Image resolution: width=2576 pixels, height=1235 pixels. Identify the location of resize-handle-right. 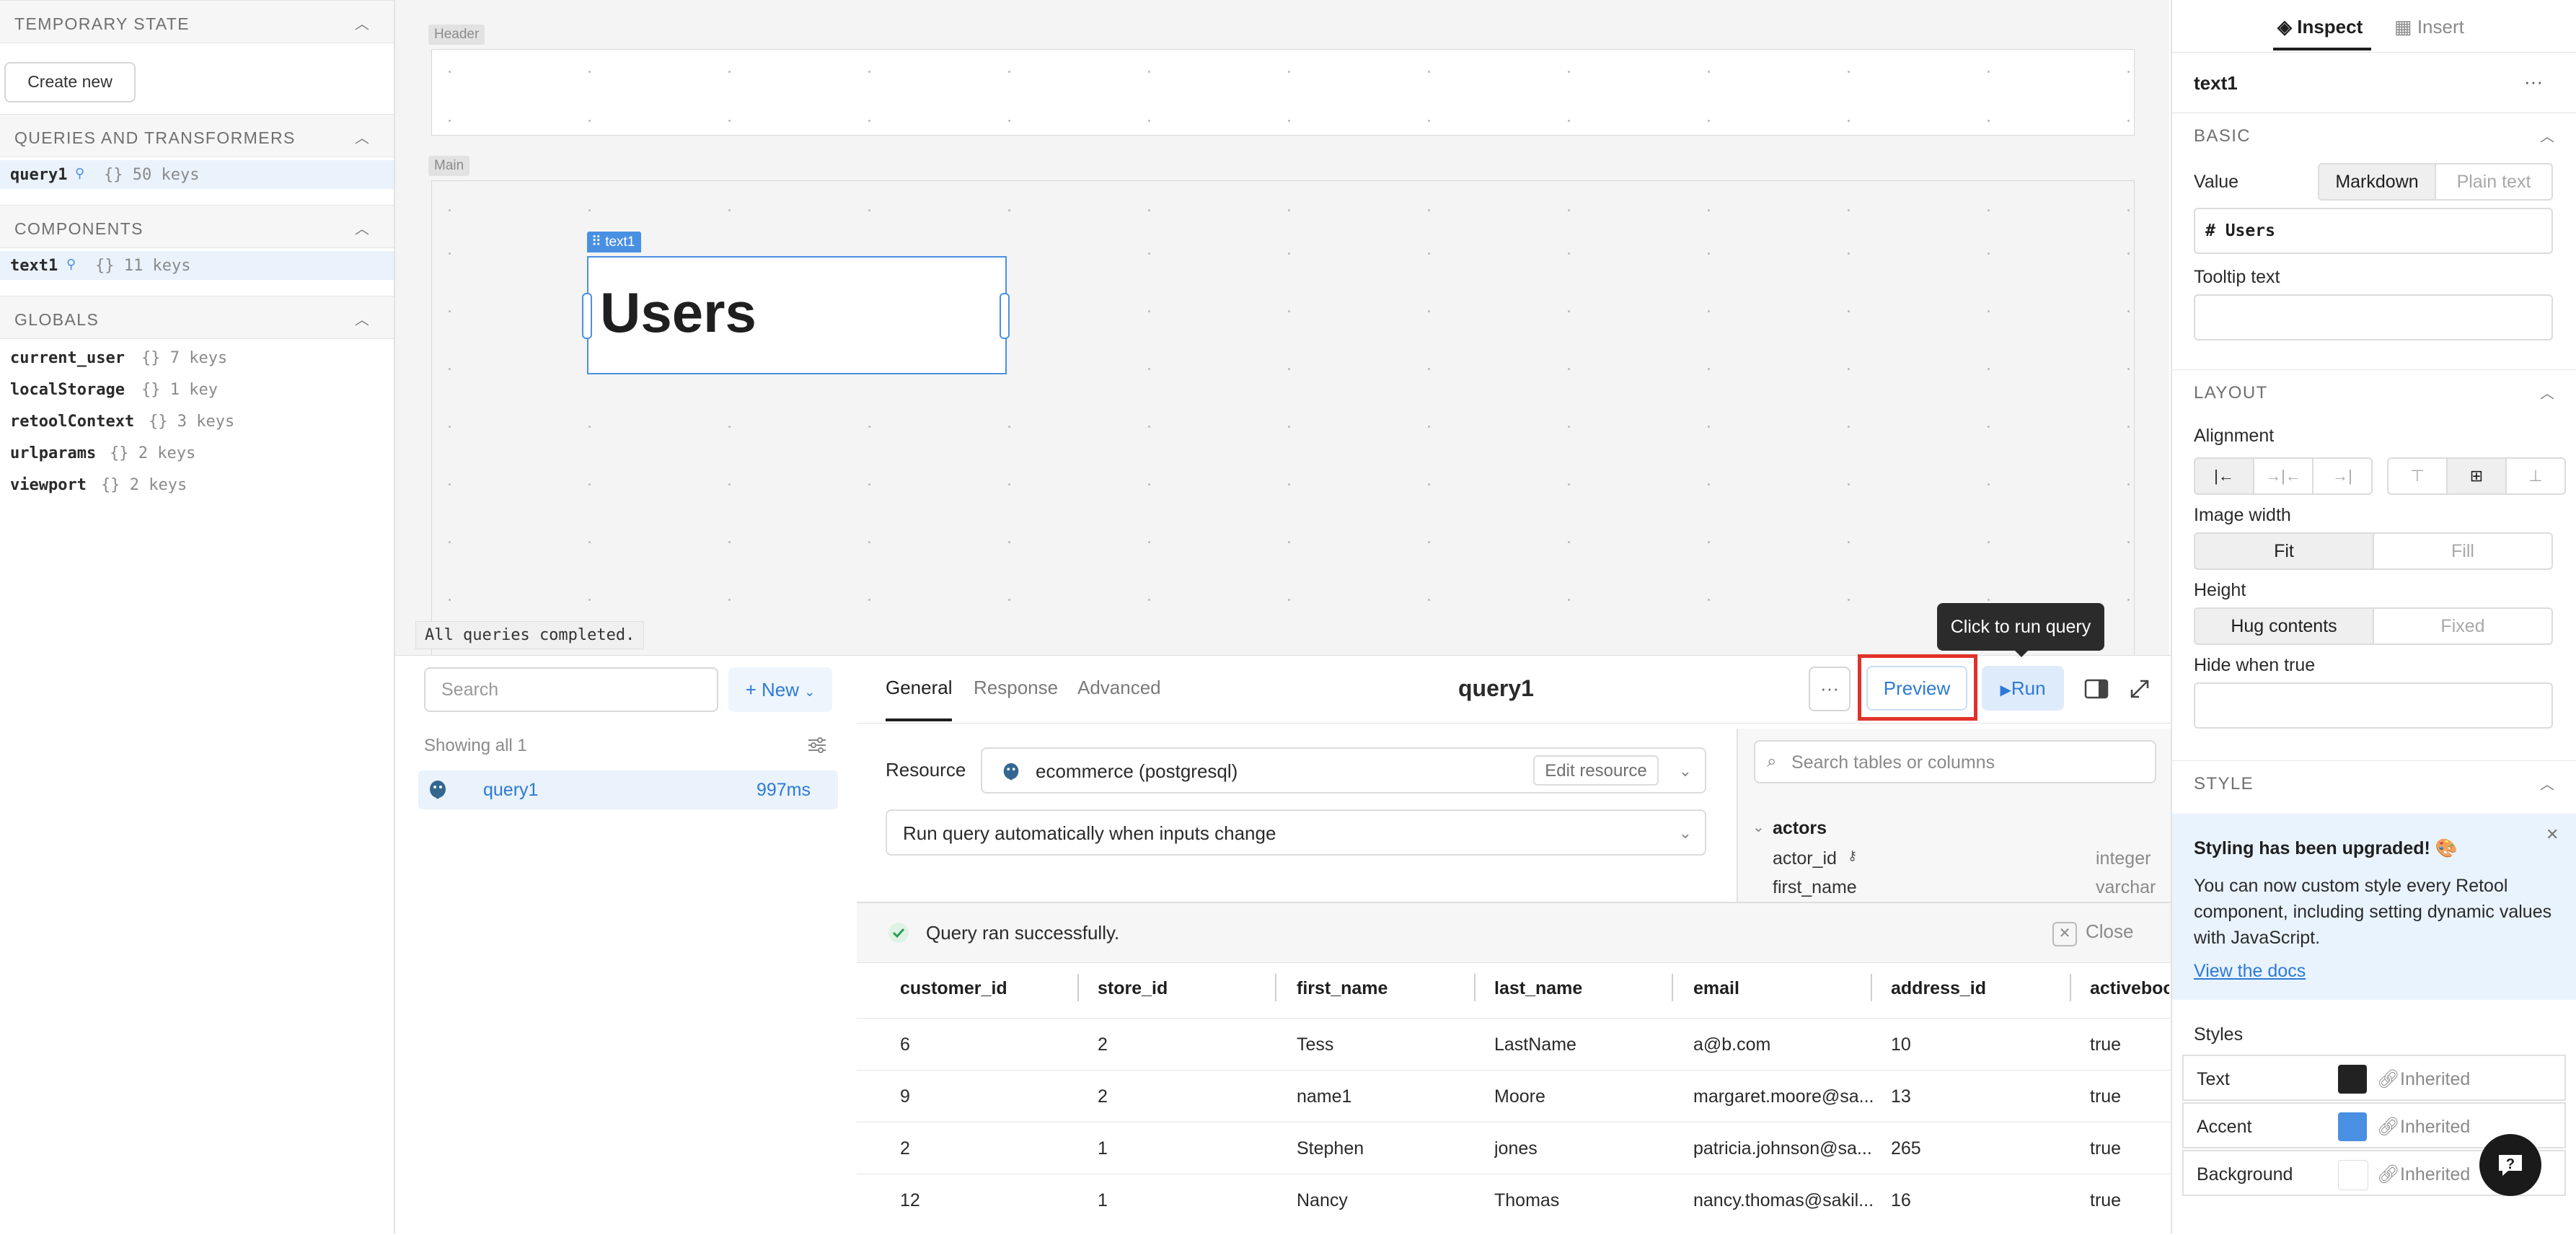
(1005, 316).